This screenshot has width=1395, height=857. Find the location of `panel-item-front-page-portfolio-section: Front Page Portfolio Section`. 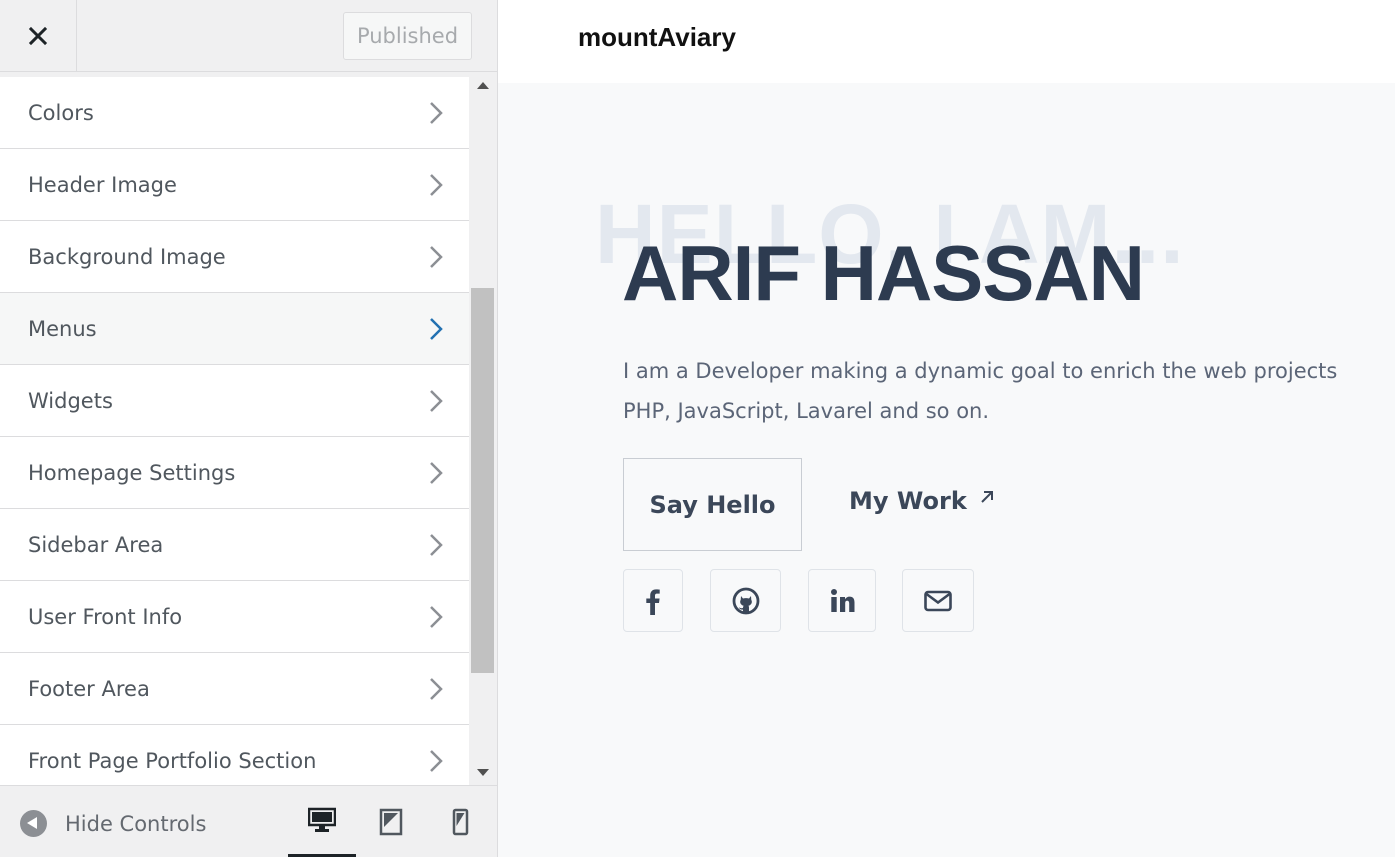

panel-item-front-page-portfolio-section: Front Page Portfolio Section is located at coordinates (234, 755).